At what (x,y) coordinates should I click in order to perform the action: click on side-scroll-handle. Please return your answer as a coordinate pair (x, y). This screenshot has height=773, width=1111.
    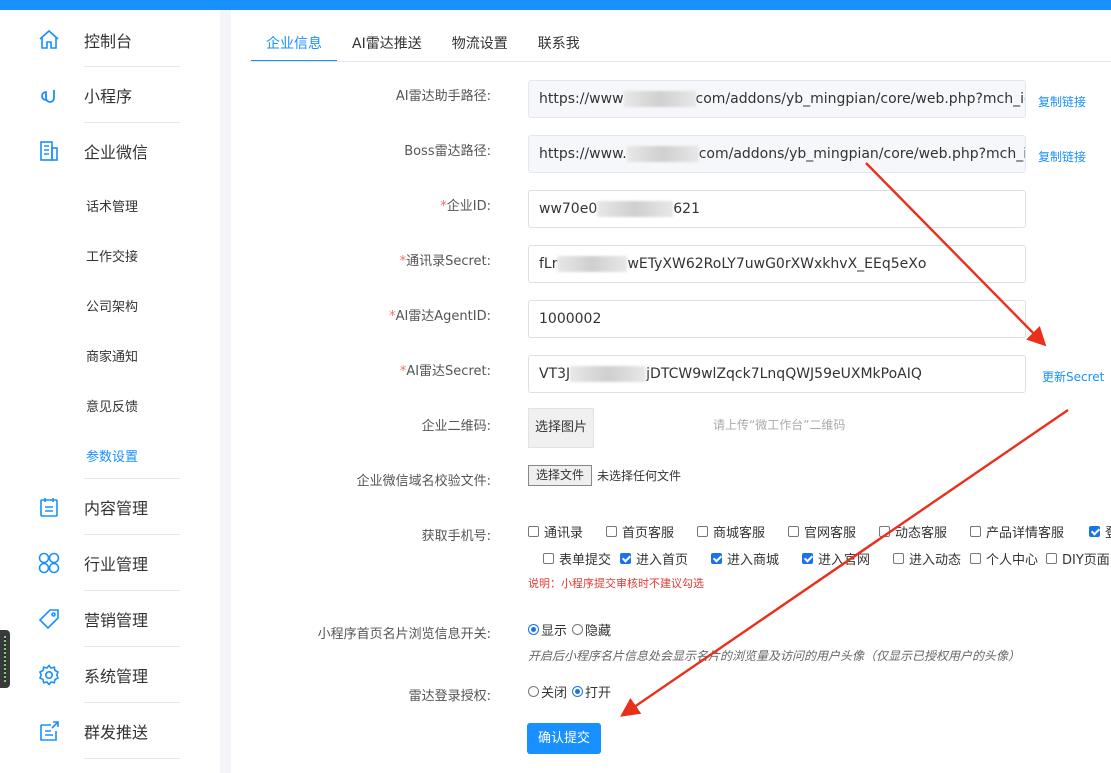
    Looking at the image, I should click on (5, 659).